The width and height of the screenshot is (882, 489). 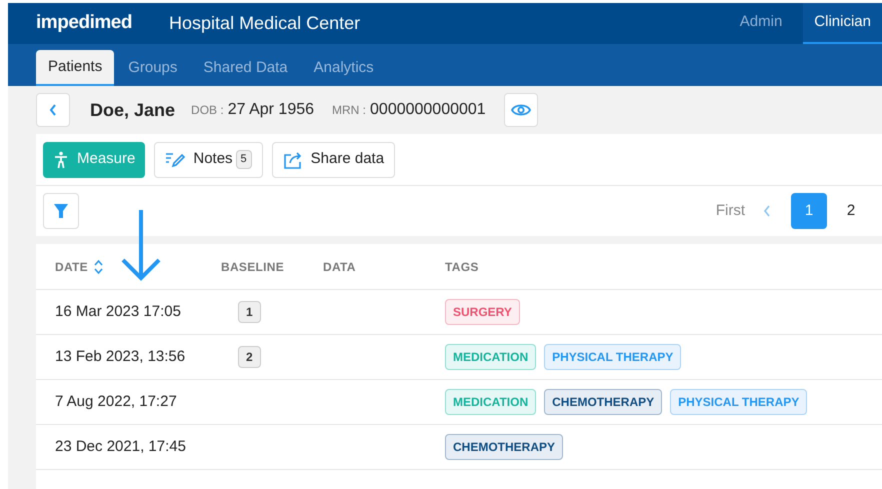 What do you see at coordinates (175, 159) in the screenshot?
I see `pencil-icon` at bounding box center [175, 159].